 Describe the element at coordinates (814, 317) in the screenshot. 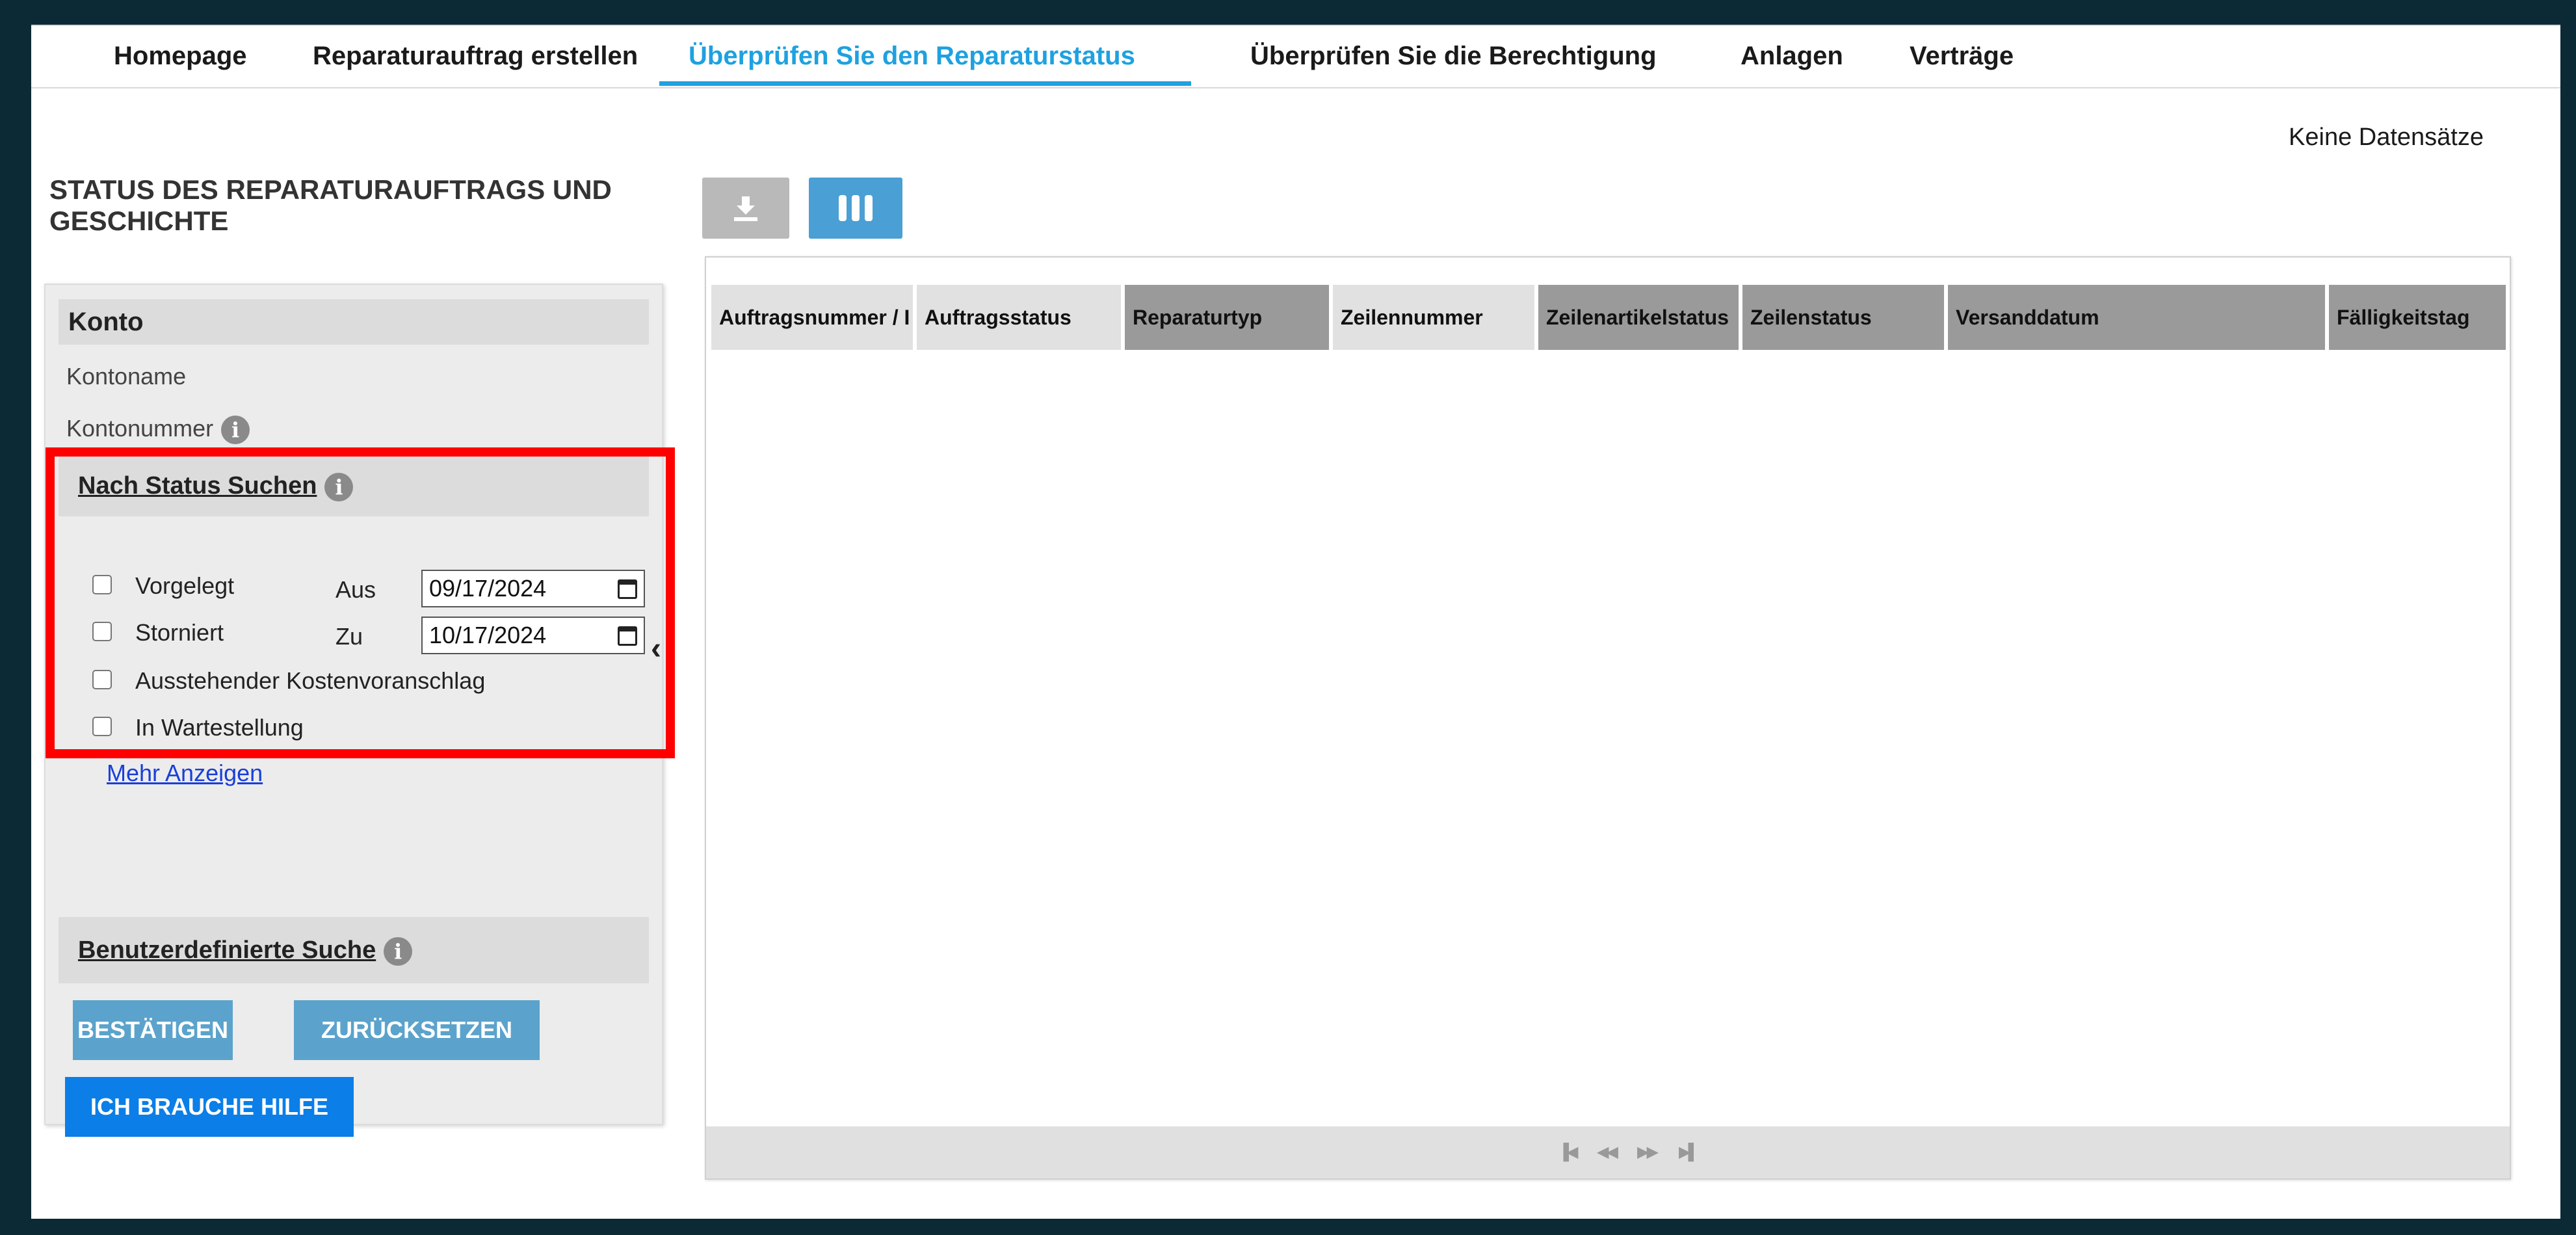

I see `column-header: Auftragsnummer / I` at that location.